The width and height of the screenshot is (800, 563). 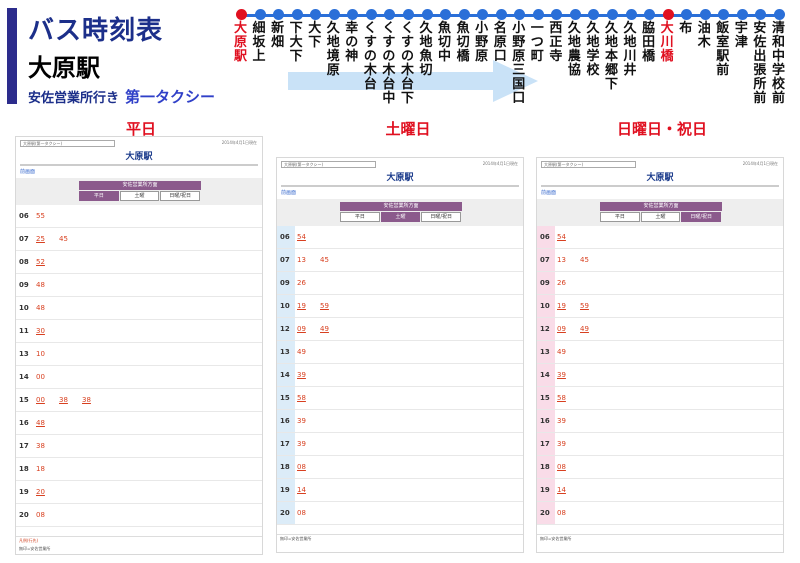 I want to click on hour-label: 09, so click(x=24, y=285).